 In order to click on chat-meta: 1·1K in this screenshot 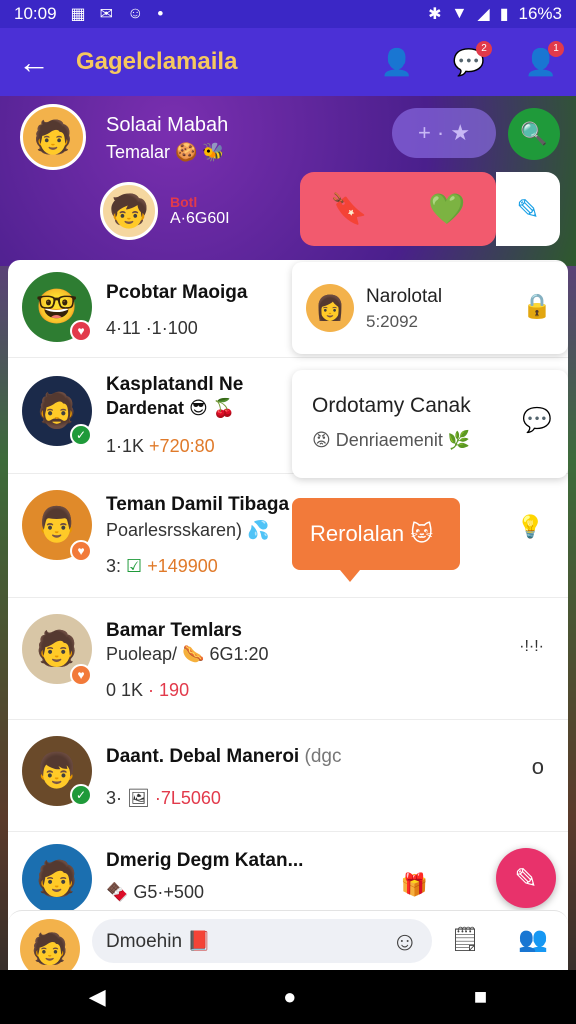, I will do `click(125, 446)`.